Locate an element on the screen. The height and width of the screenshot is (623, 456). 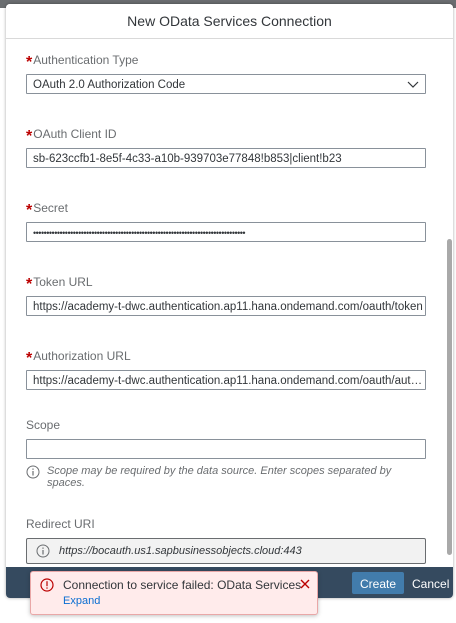
dialog-header: New OData Services Connection is located at coordinates (229, 21).